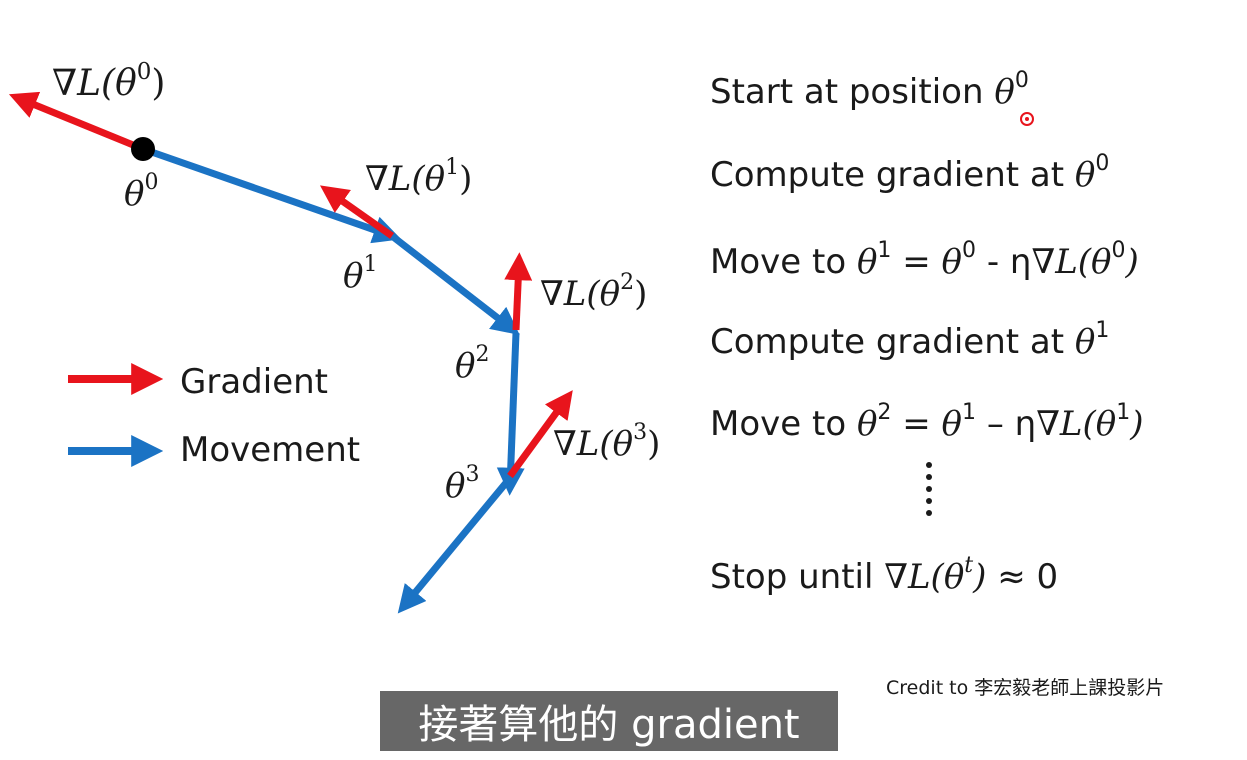 The image size is (1247, 760). What do you see at coordinates (1076, 424) in the screenshot?
I see `step-move-2-grad: ∇L(θ` at bounding box center [1076, 424].